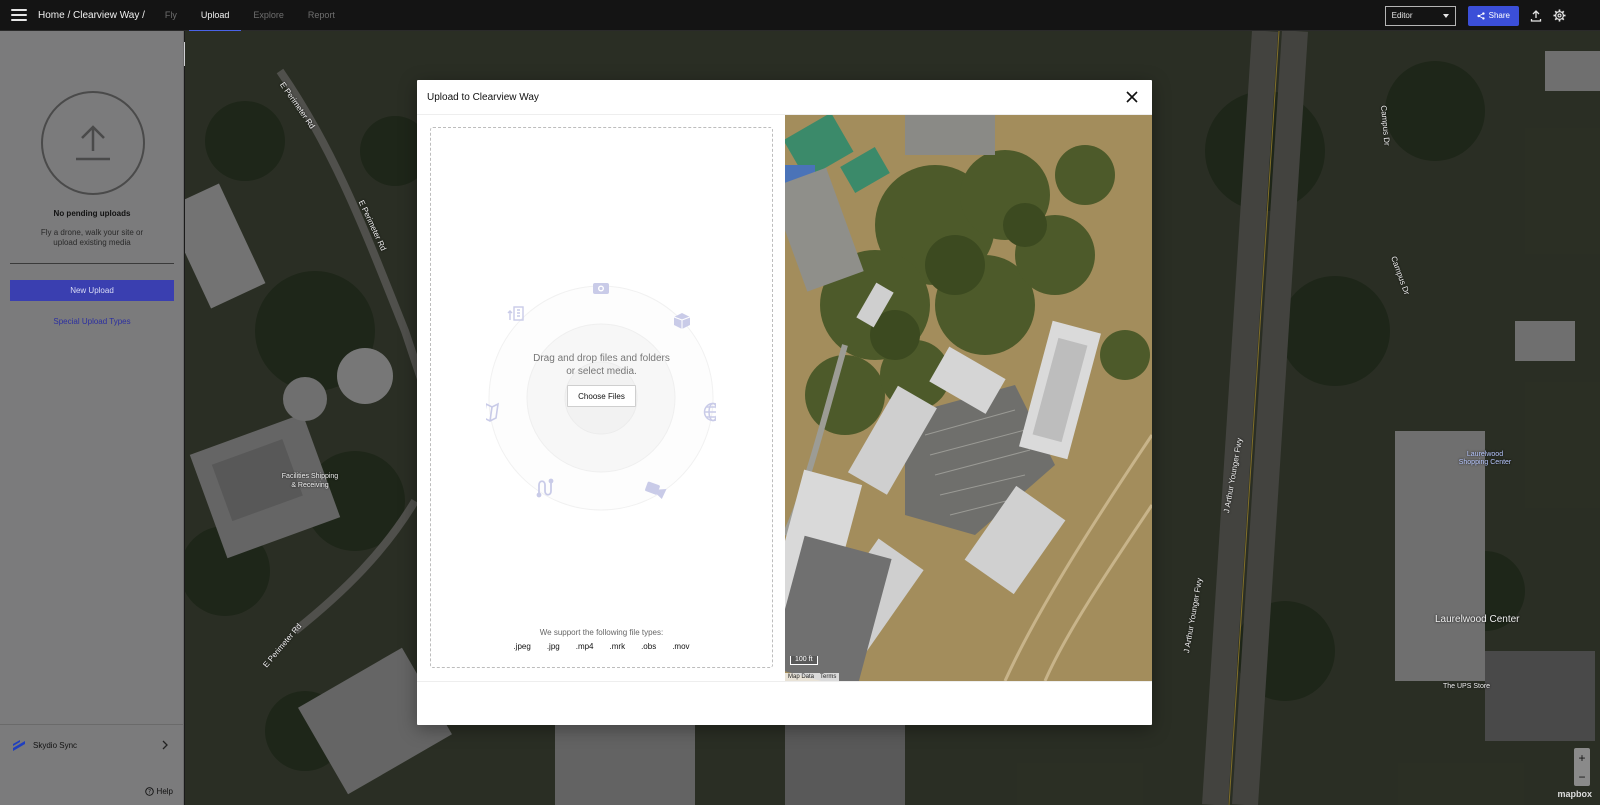 Image resolution: width=1600 pixels, height=805 pixels. I want to click on sidebar-divider, so click(92, 263).